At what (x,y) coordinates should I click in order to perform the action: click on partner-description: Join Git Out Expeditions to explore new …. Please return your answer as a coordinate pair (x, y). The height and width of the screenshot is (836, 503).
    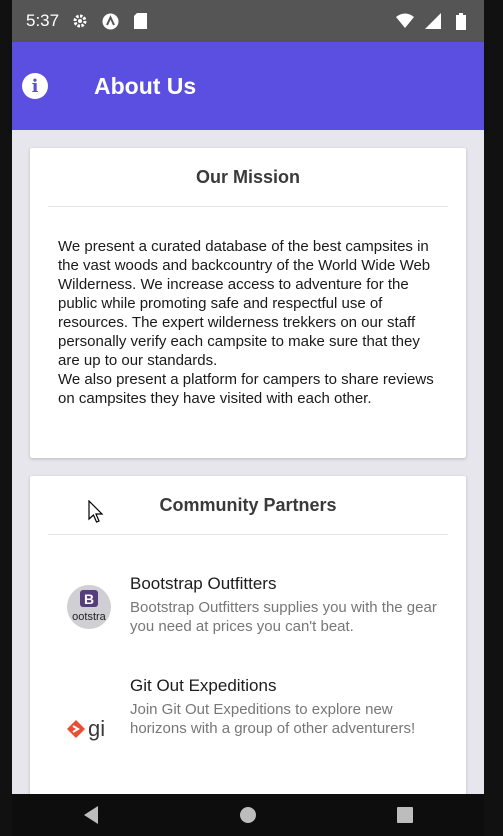
    Looking at the image, I should click on (273, 719).